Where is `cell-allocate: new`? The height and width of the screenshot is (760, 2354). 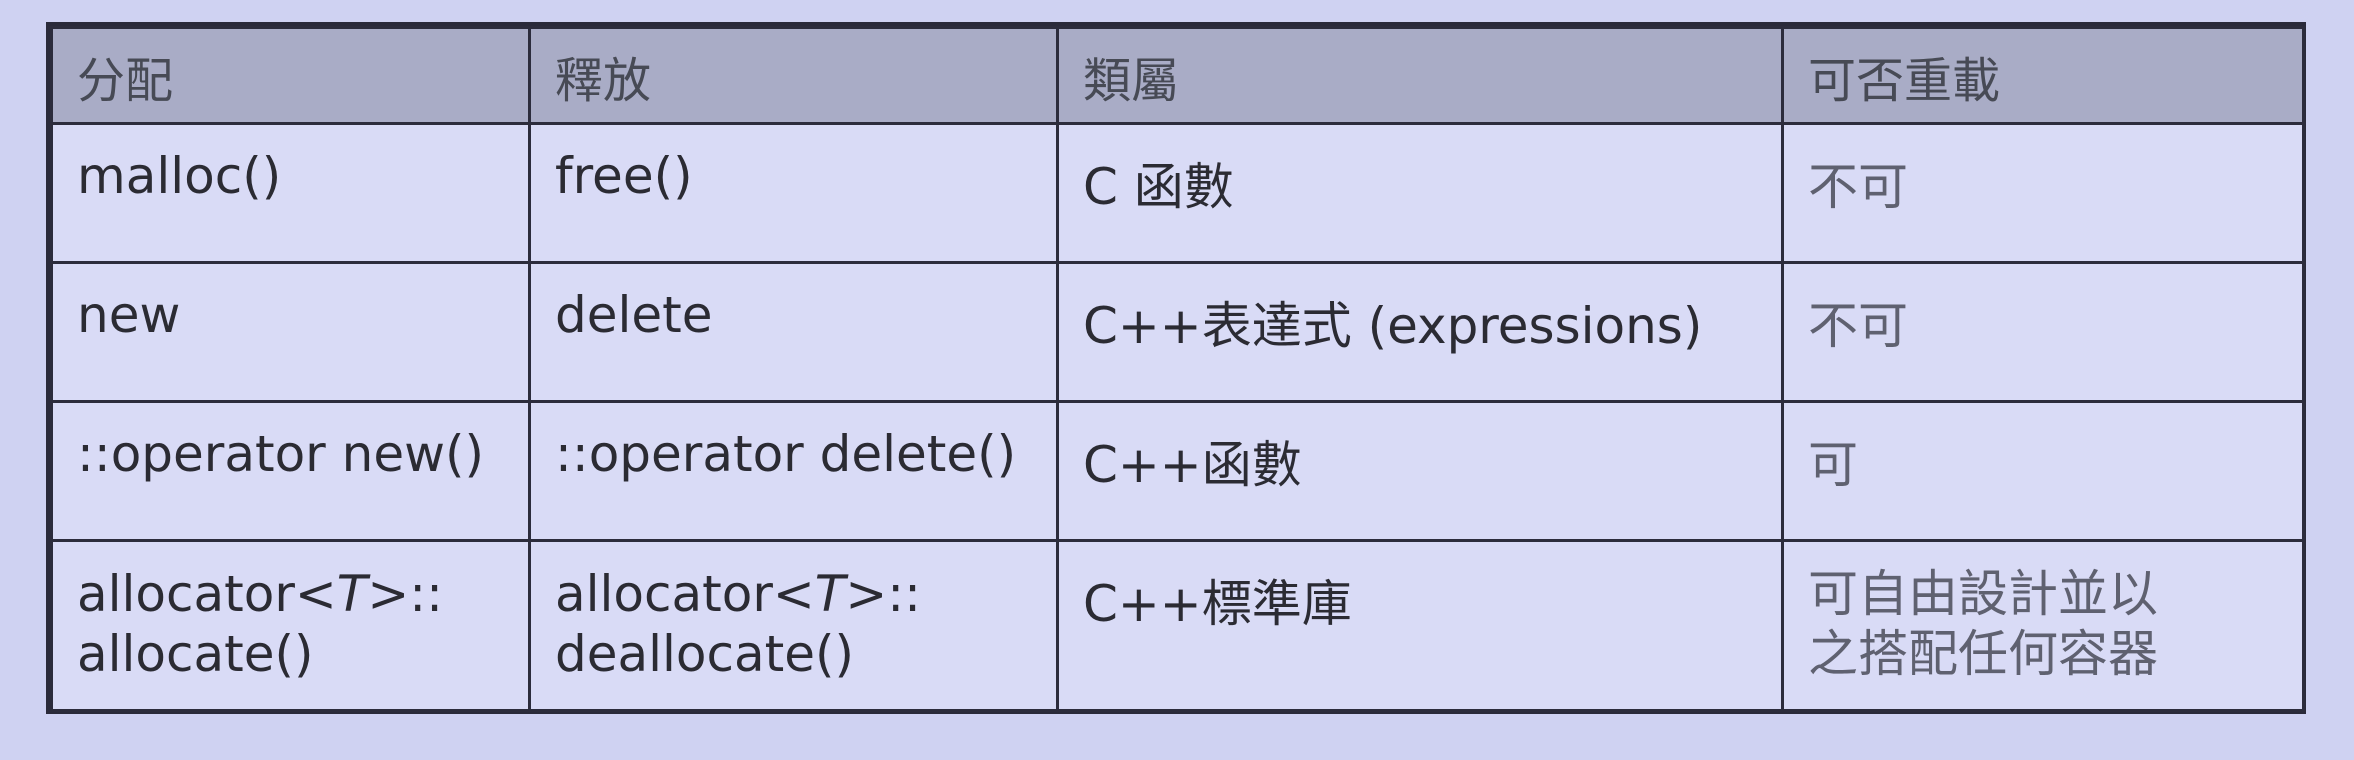
cell-allocate: new is located at coordinates (290, 332).